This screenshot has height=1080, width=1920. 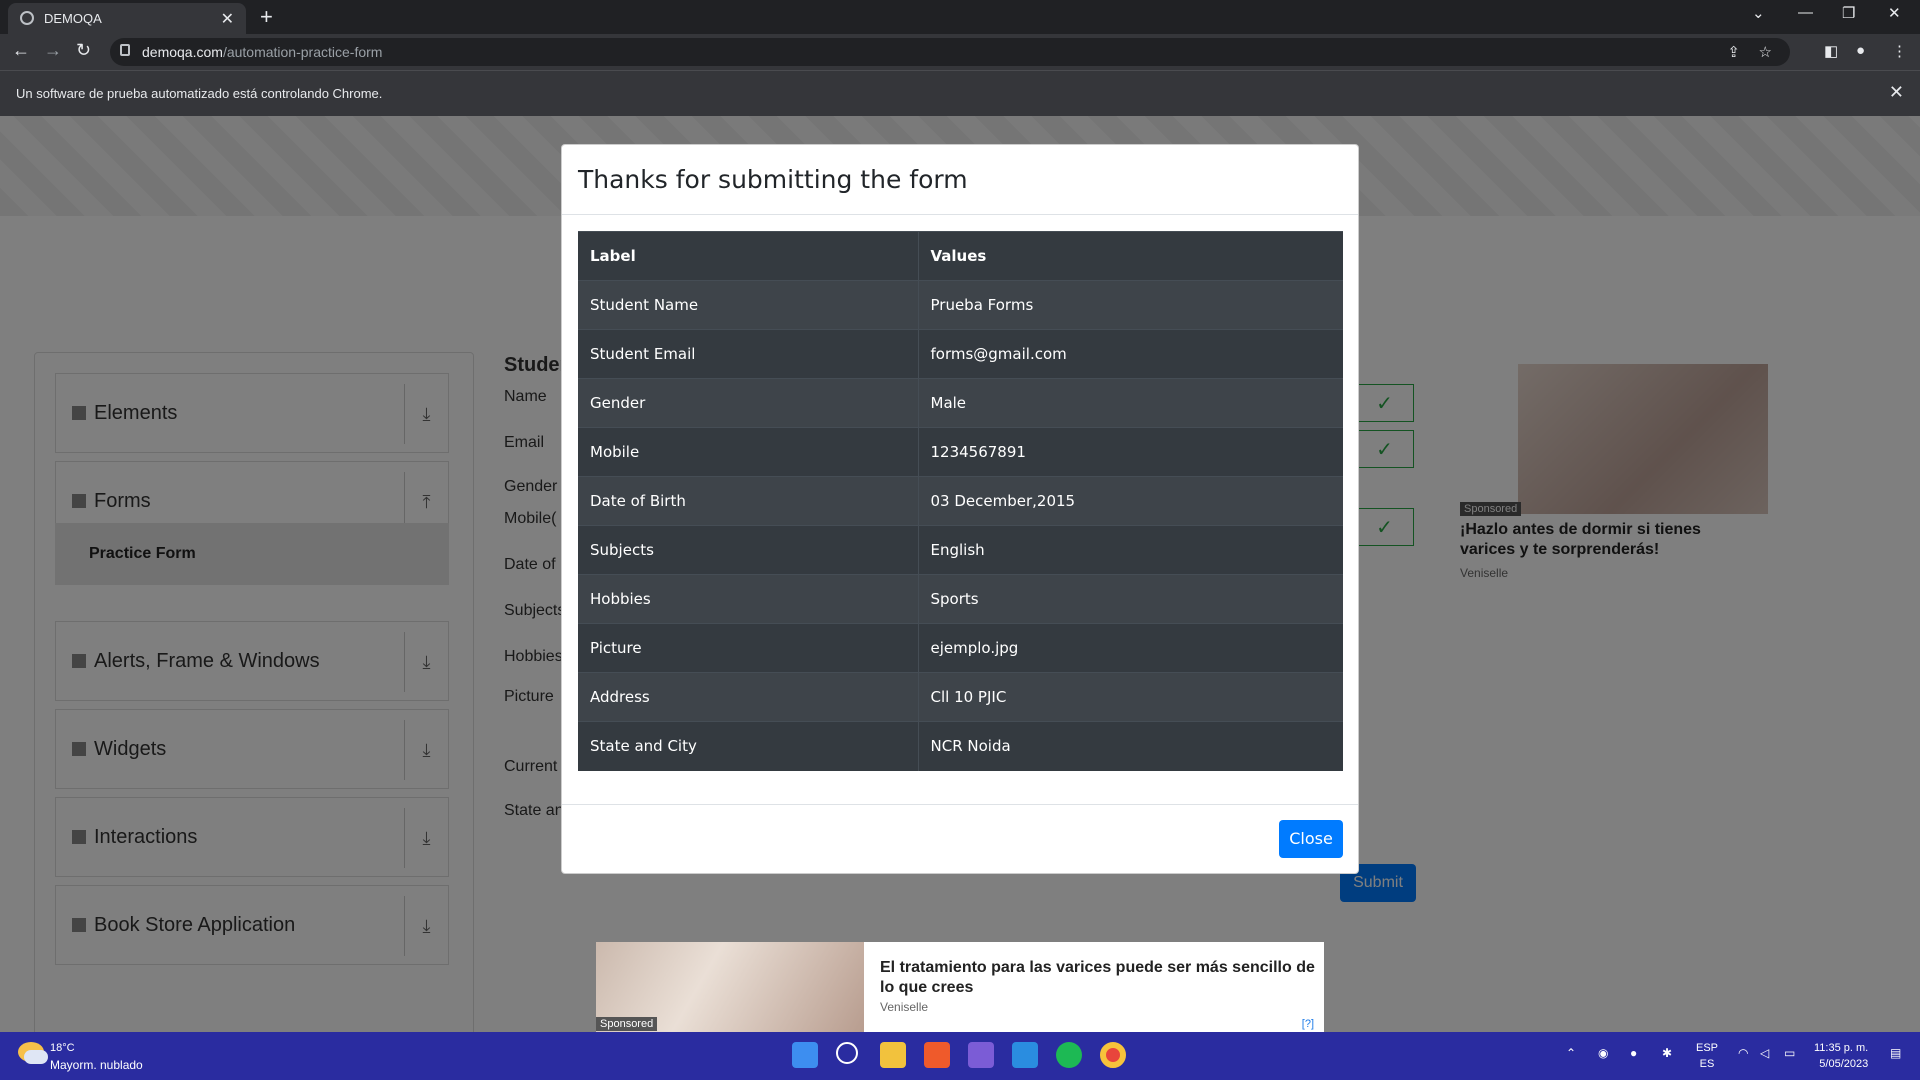 I want to click on table-row: Date of Birth 03 December,2015, so click(x=960, y=501).